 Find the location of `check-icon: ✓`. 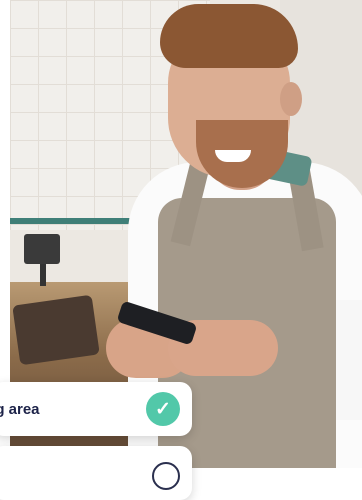

check-icon: ✓ is located at coordinates (163, 409).